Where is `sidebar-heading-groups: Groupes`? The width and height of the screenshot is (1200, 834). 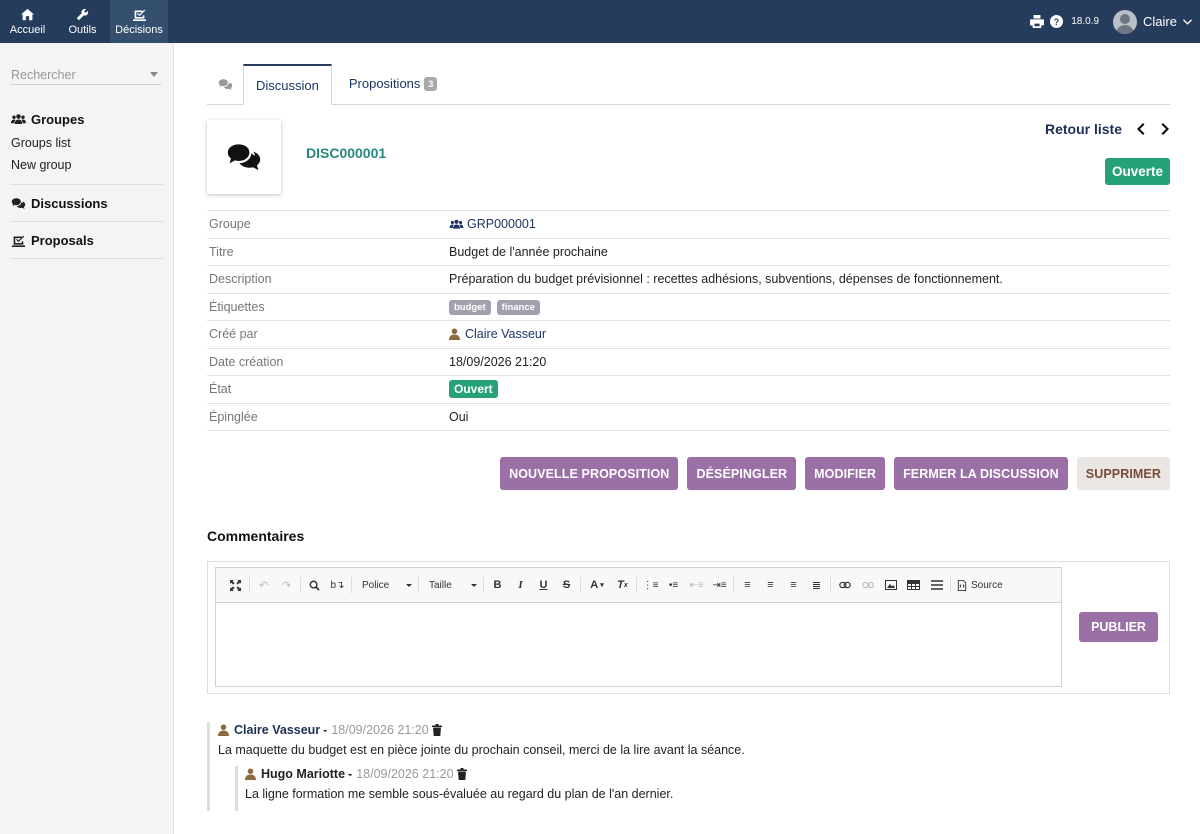
sidebar-heading-groups: Groupes is located at coordinates (87, 119).